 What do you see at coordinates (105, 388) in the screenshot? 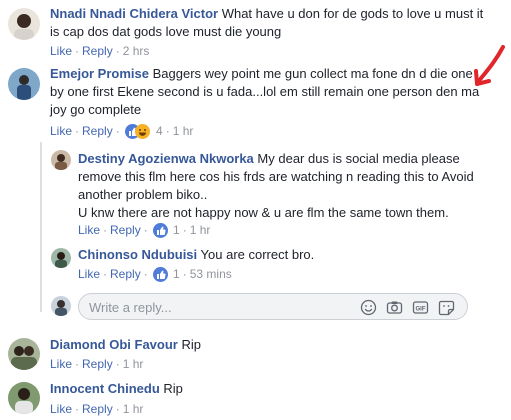
I see `comment-author: Innocent Chinedu` at bounding box center [105, 388].